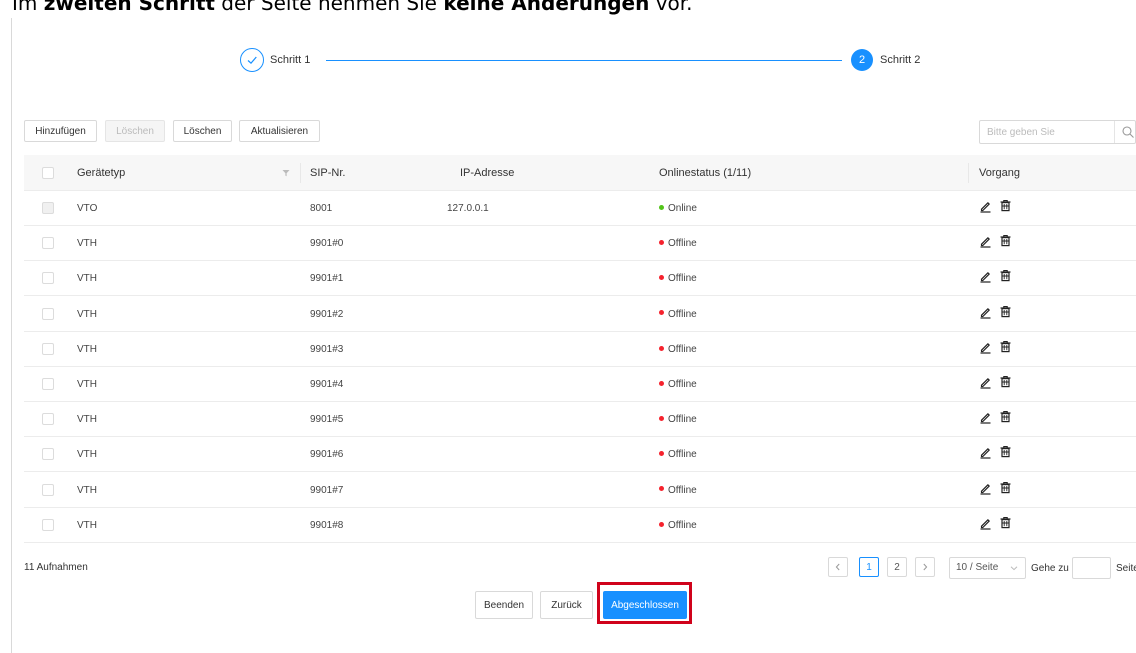 This screenshot has width=1136, height=653. I want to click on cell-sip: 9901#3, so click(327, 349).